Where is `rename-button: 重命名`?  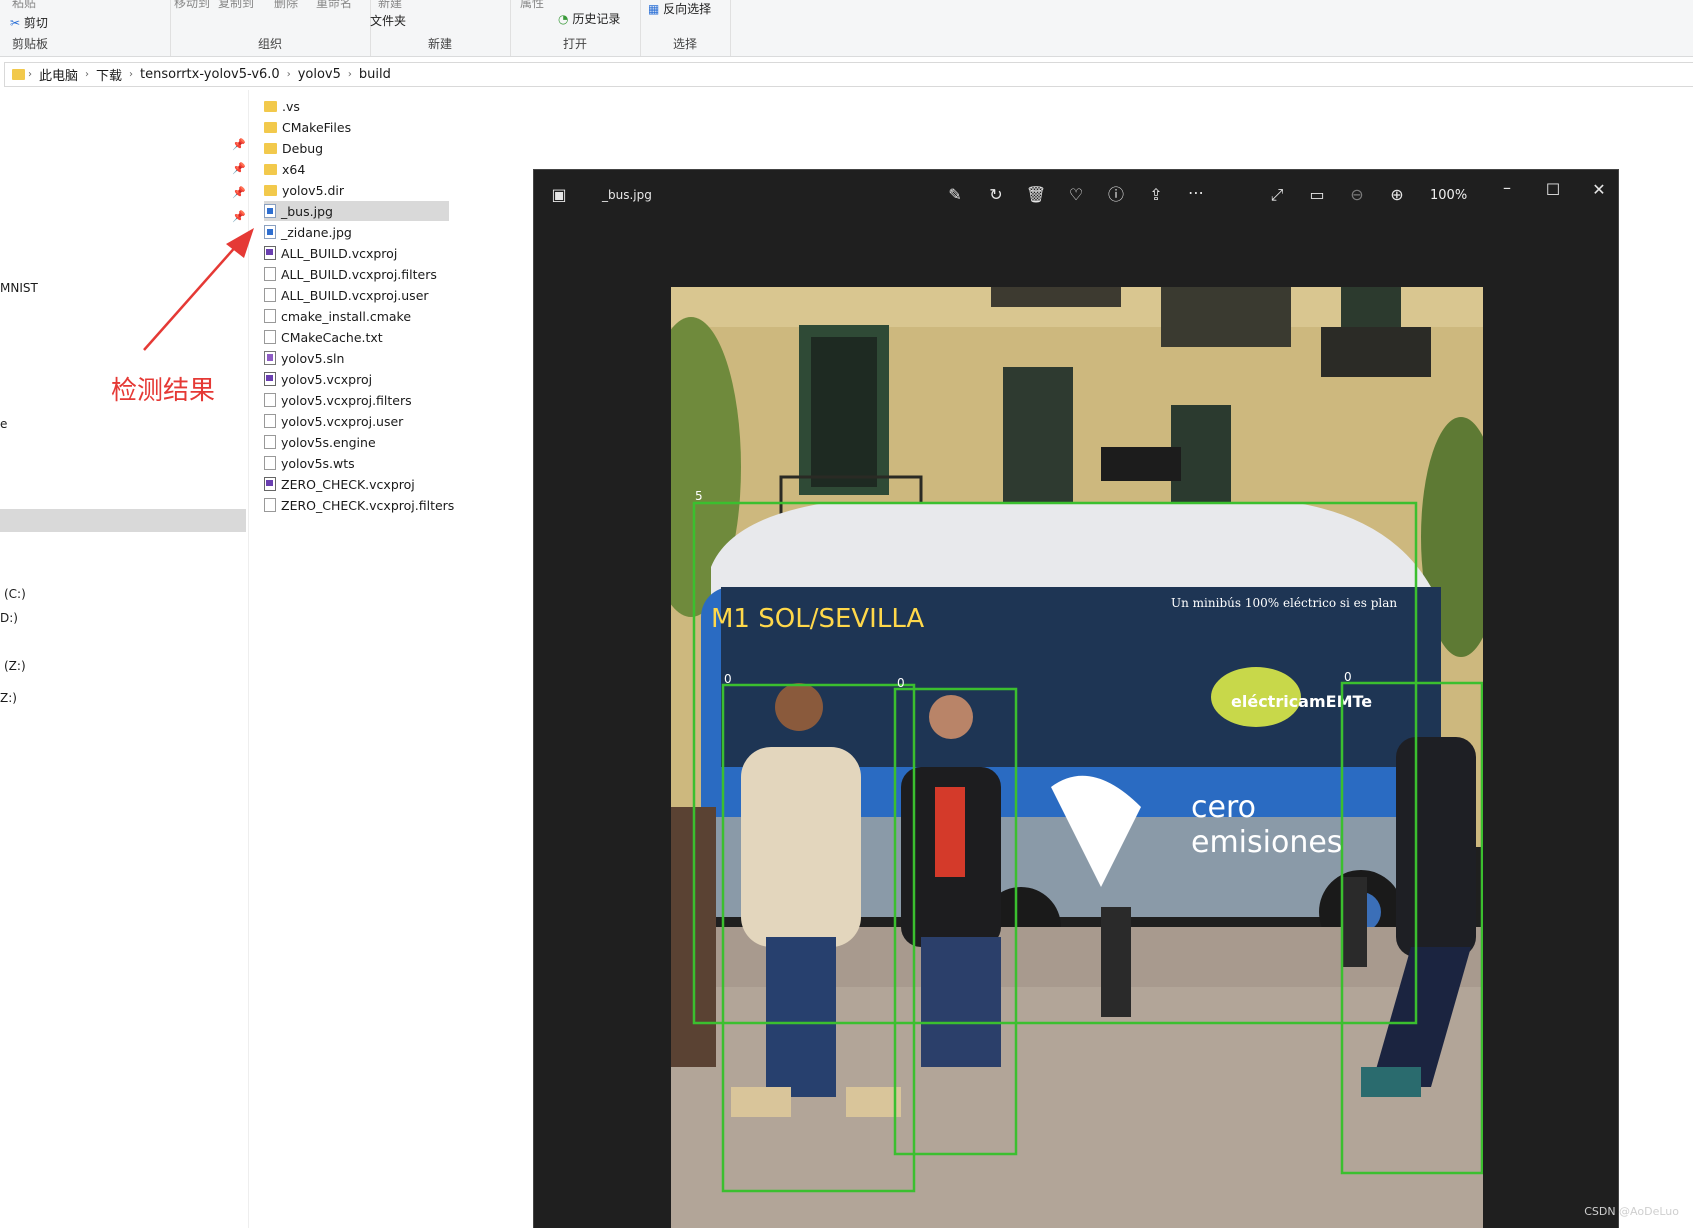
rename-button: 重命名 is located at coordinates (334, 5).